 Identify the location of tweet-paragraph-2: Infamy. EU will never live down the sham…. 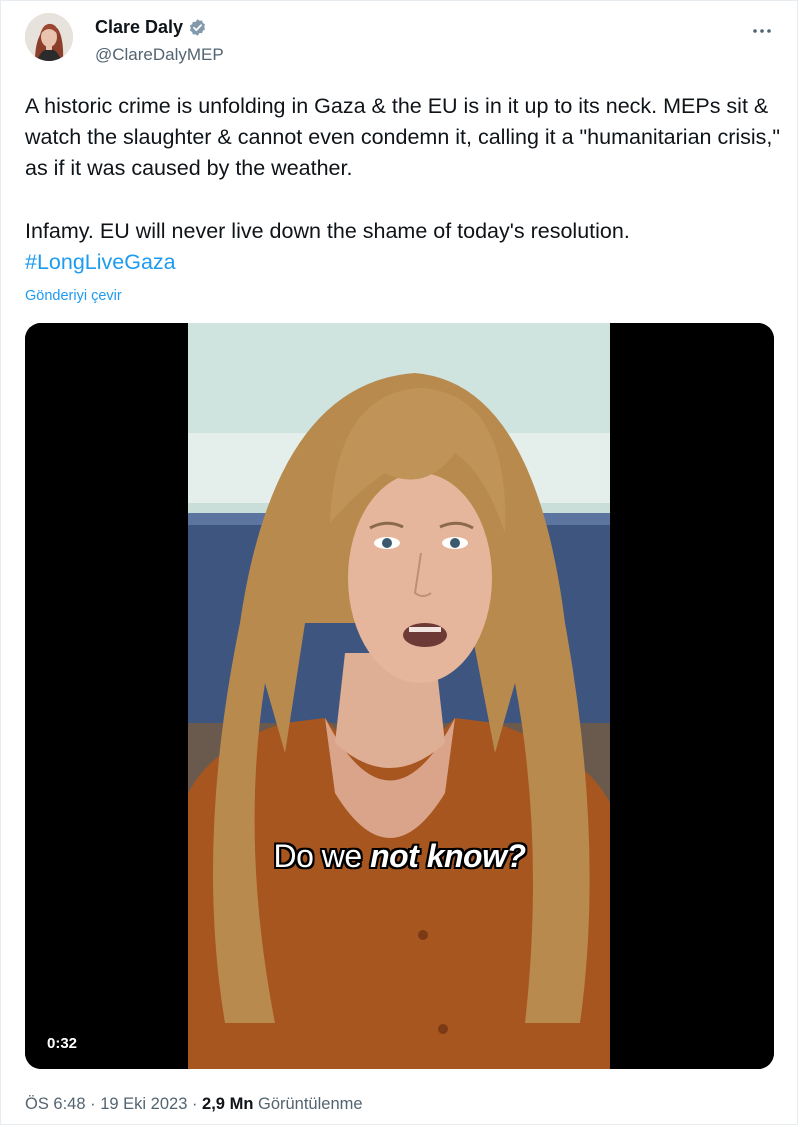
(327, 231).